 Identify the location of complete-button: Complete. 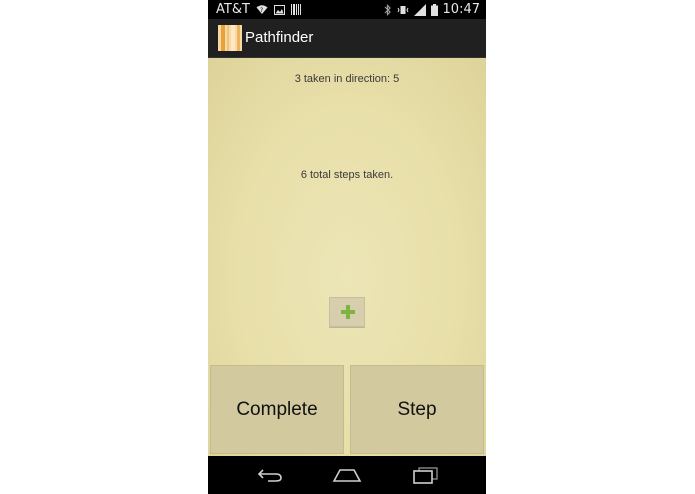
(277, 409).